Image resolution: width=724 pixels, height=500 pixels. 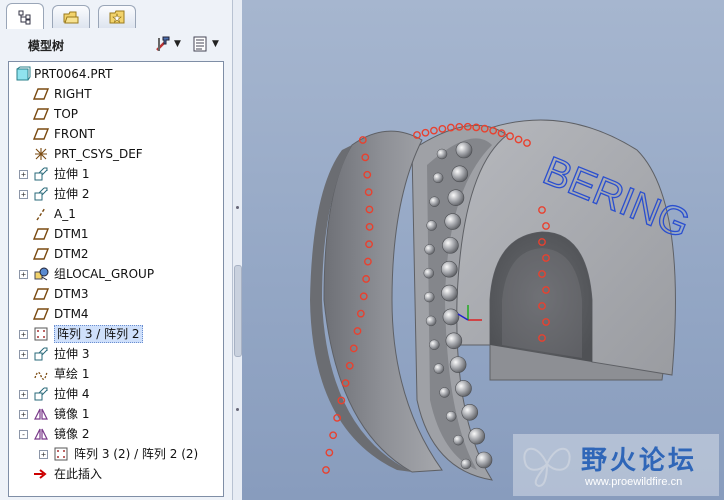 I want to click on tab-model-tree, so click(x=25, y=16).